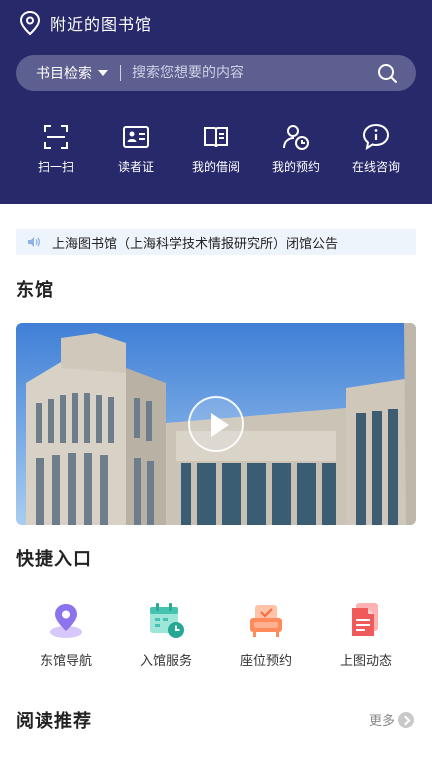 The image size is (432, 768). I want to click on search-input, so click(254, 73).